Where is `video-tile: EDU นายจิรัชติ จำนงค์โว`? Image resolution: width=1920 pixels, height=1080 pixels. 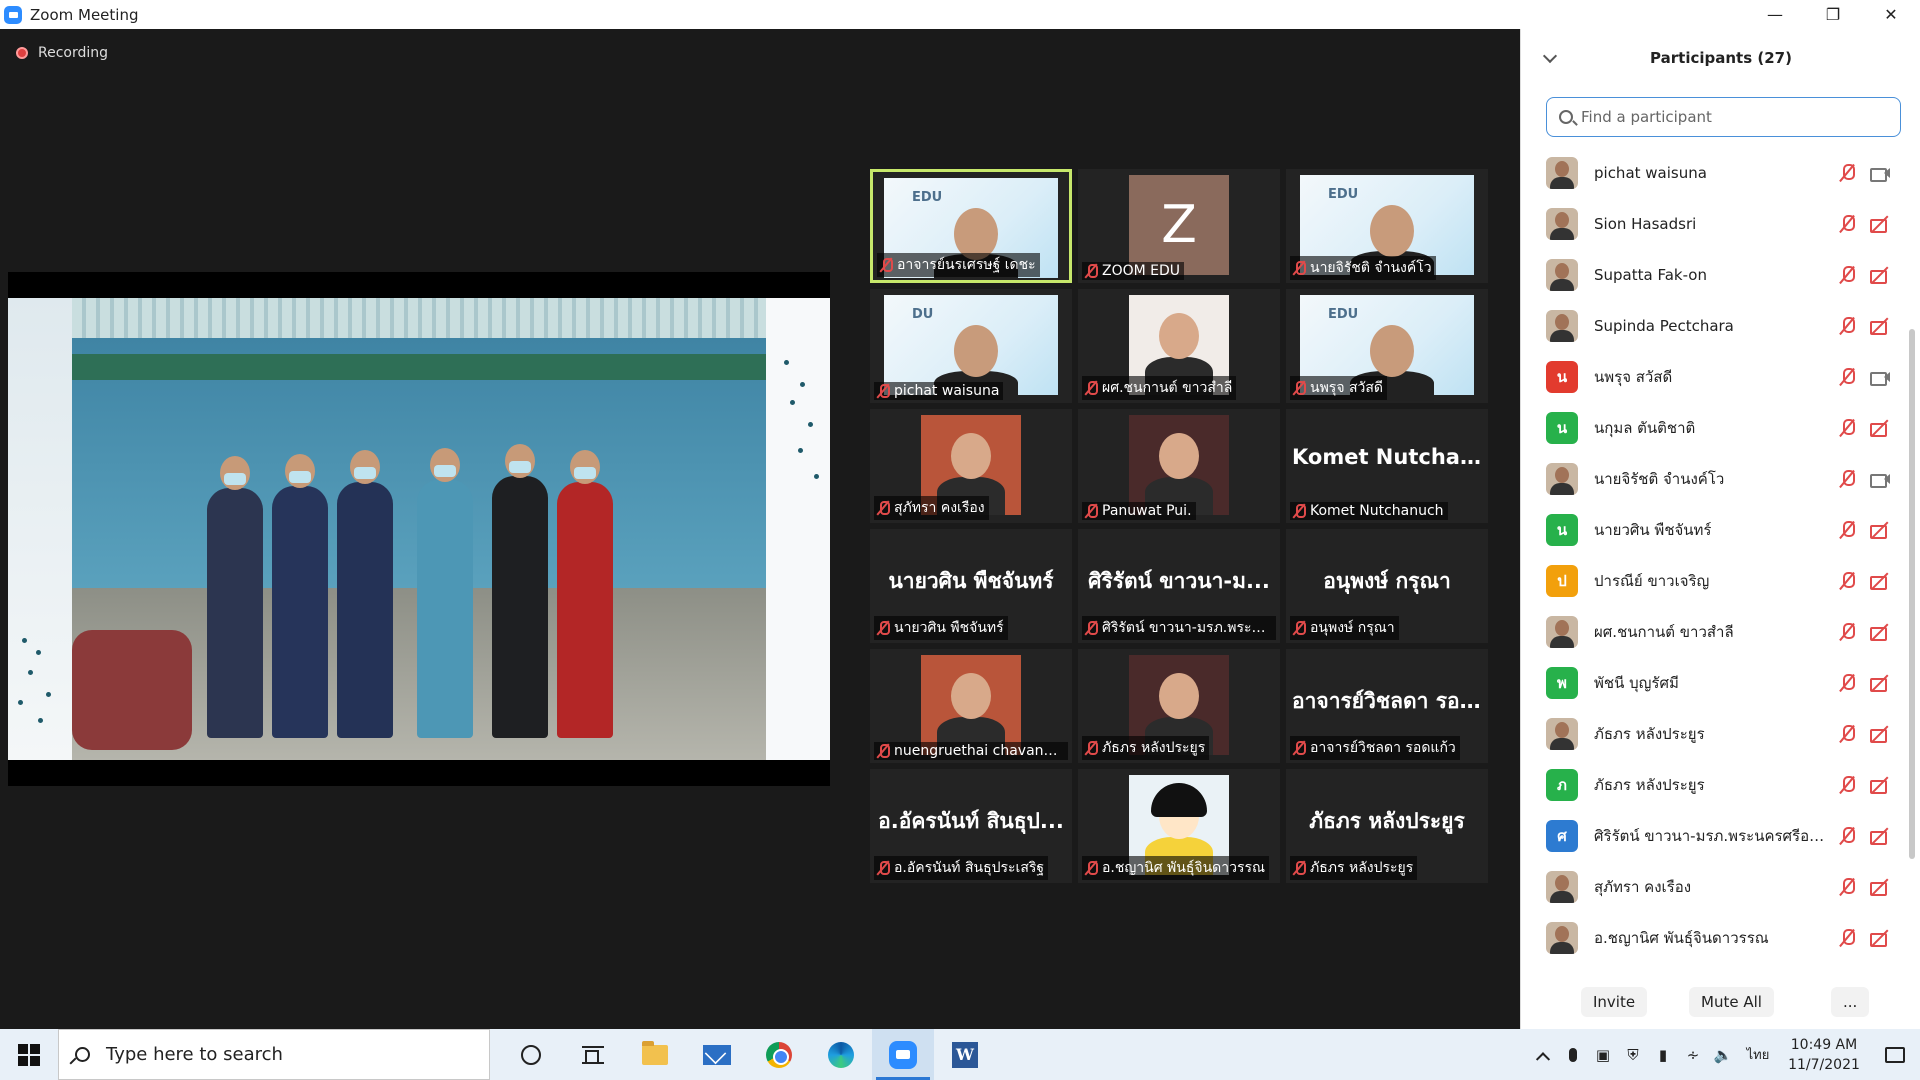
video-tile: EDU นายจิรัชติ จำนงค์โว is located at coordinates (1387, 226).